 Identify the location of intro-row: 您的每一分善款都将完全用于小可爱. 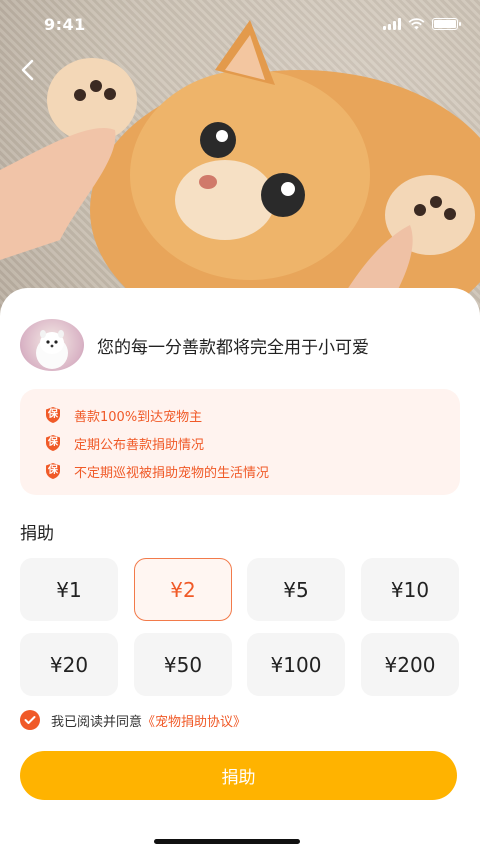
(194, 345).